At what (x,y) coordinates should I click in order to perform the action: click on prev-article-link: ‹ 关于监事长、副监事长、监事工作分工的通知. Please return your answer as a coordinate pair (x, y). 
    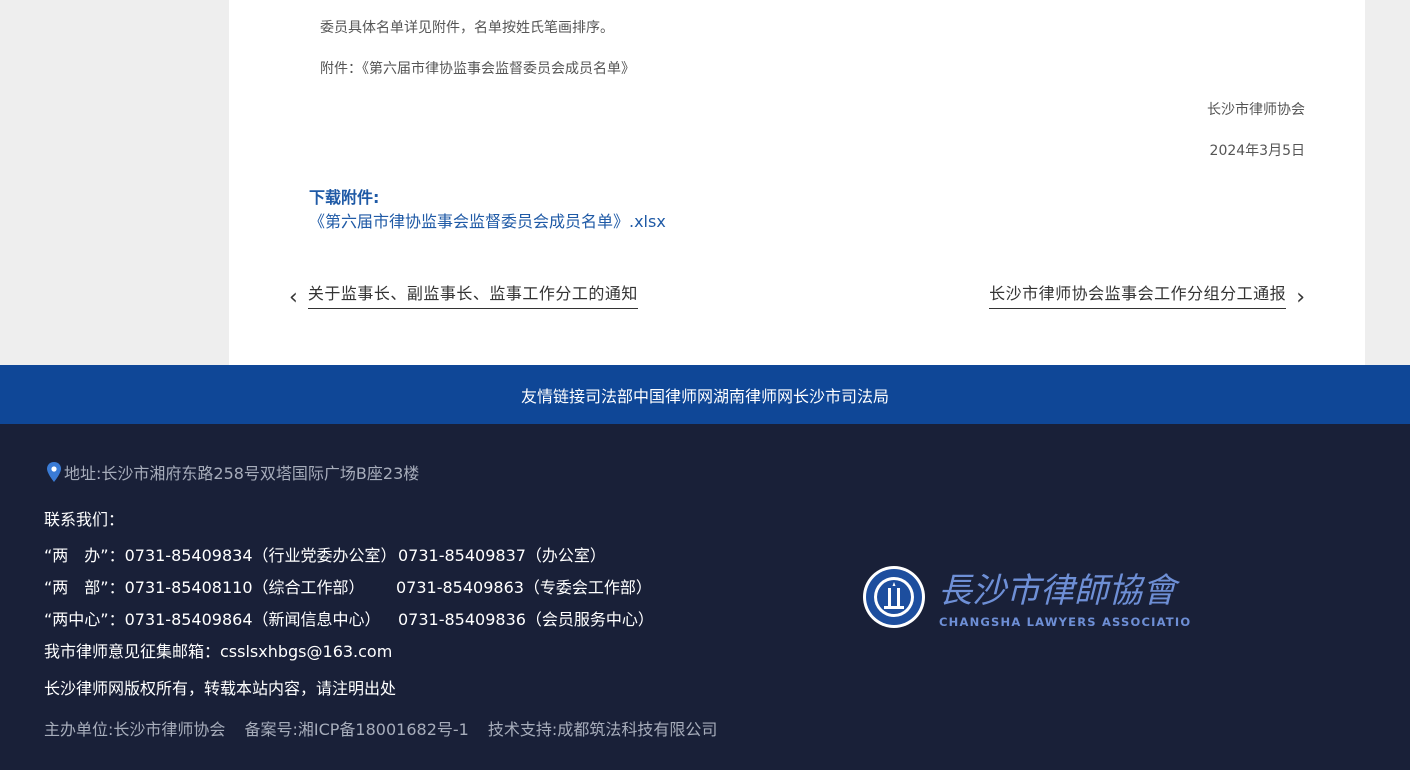
    Looking at the image, I should click on (463, 294).